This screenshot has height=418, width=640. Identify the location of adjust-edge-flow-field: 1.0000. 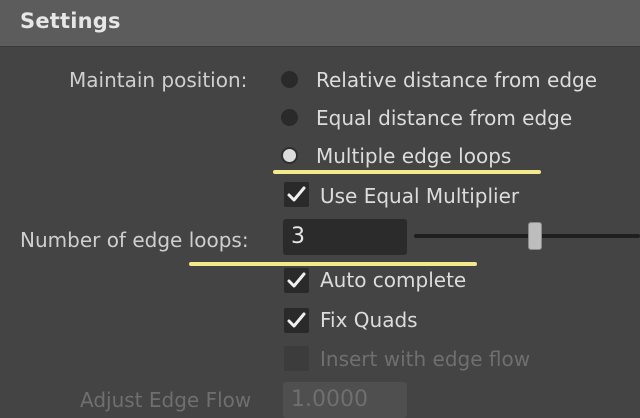
(345, 400).